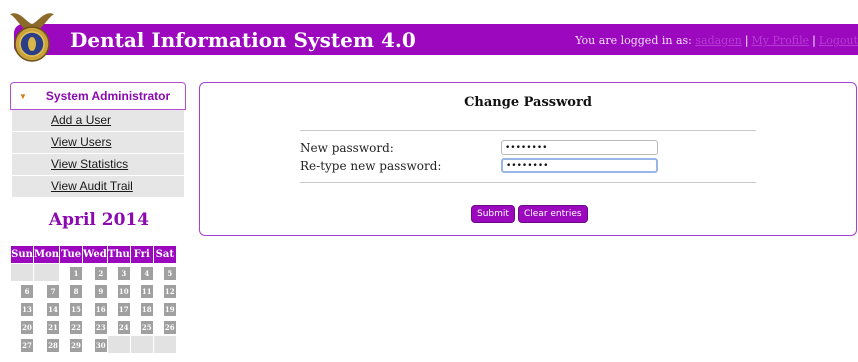  I want to click on calendar-day: 17, so click(118, 308).